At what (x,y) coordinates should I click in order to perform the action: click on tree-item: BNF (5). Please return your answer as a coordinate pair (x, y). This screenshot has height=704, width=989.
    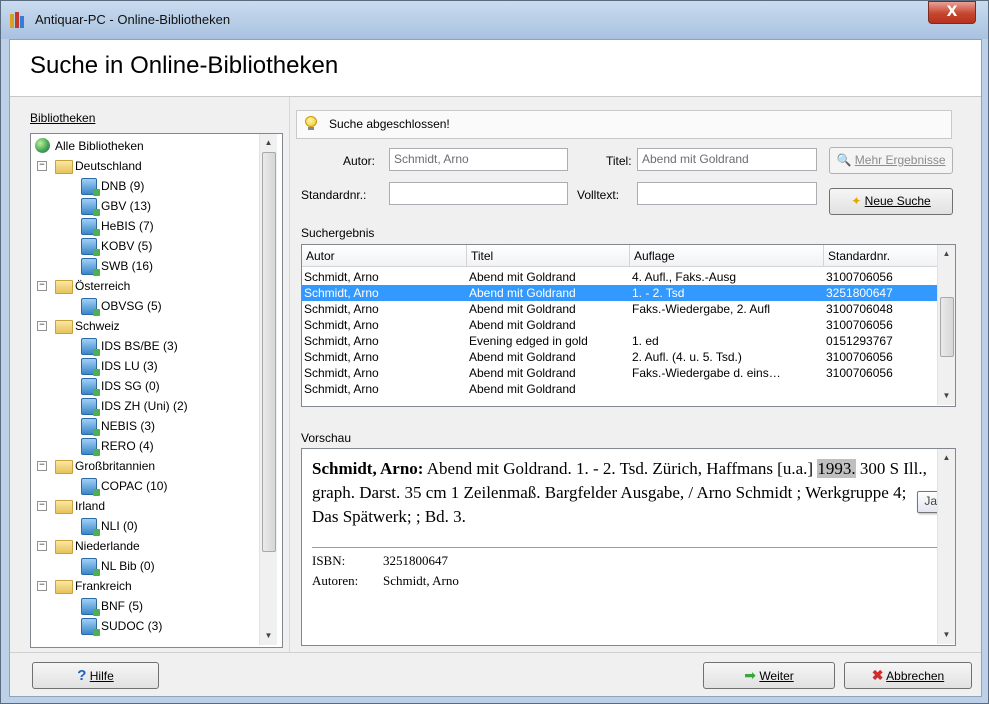
    Looking at the image, I should click on (145, 606).